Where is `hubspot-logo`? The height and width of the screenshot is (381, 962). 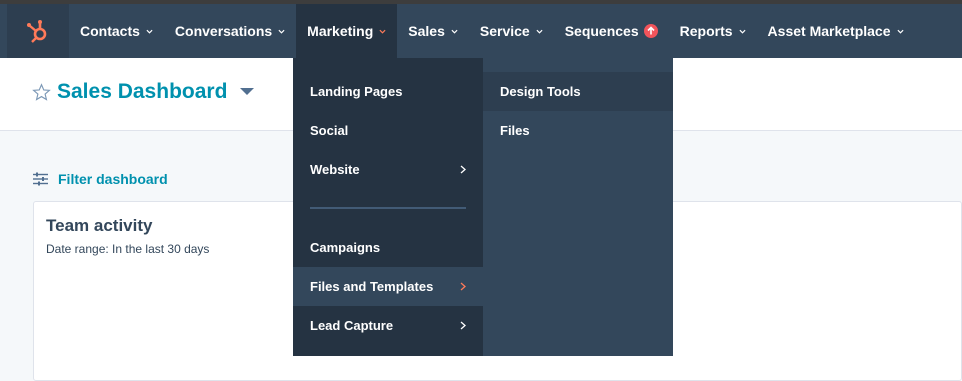 hubspot-logo is located at coordinates (38, 31).